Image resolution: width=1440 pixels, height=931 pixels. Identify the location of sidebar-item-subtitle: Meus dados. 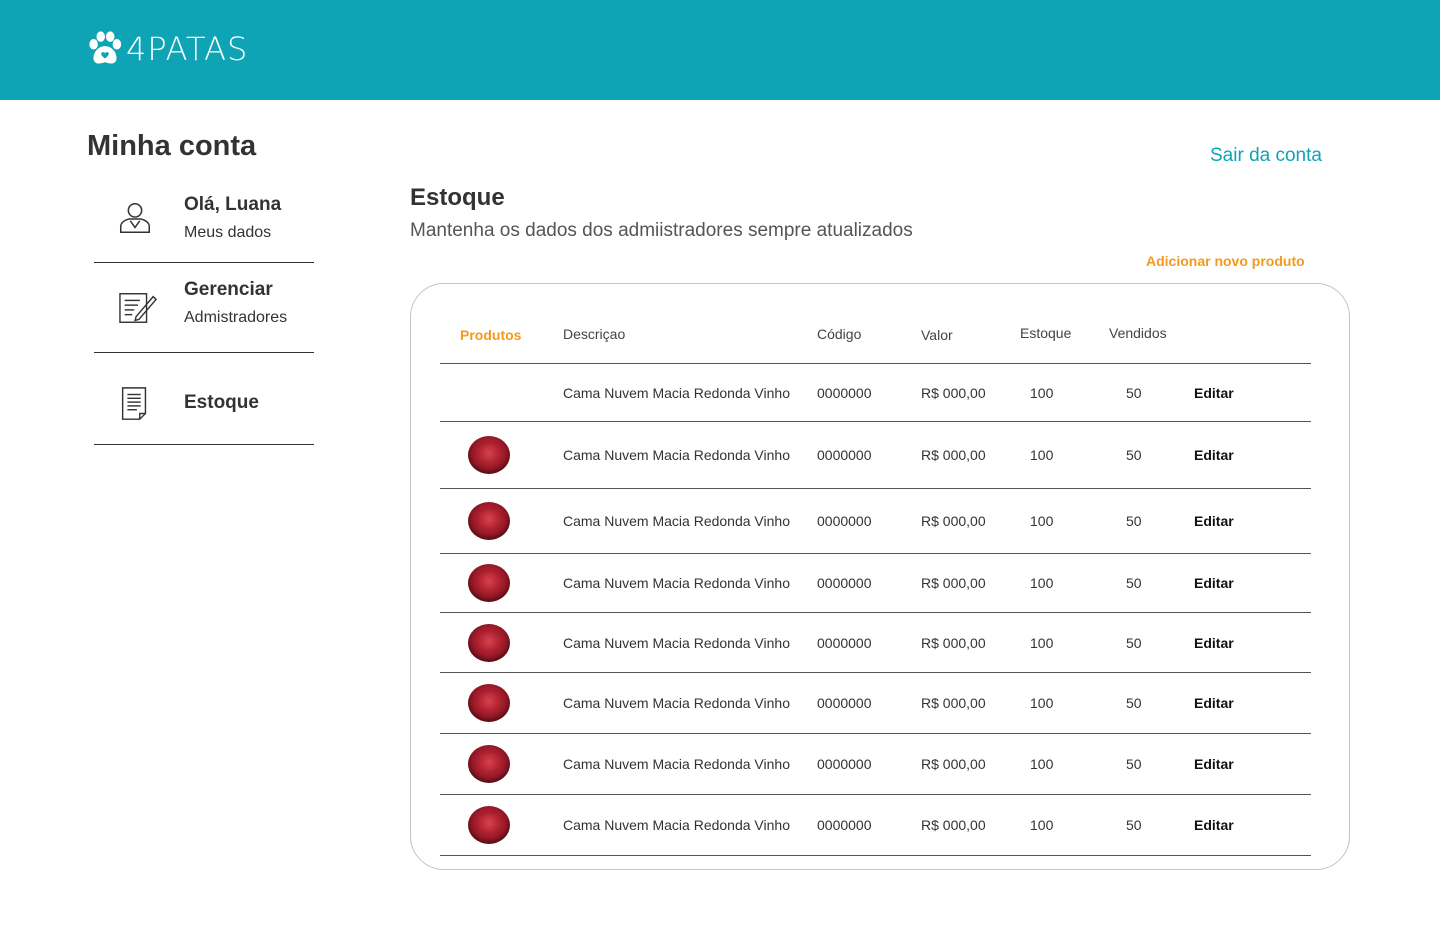
(228, 232).